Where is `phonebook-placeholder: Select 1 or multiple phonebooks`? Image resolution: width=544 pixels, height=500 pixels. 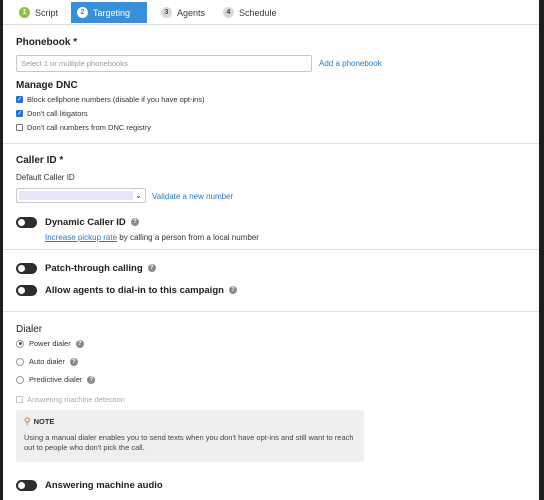
phonebook-placeholder: Select 1 or multiple phonebooks is located at coordinates (74, 63).